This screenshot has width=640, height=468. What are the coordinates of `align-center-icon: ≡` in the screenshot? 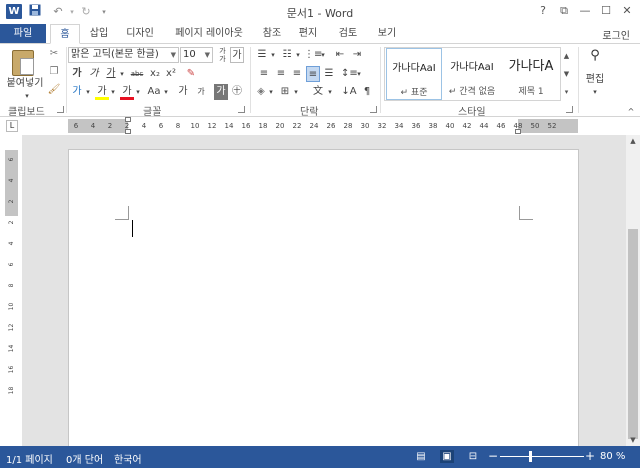 It's located at (281, 74).